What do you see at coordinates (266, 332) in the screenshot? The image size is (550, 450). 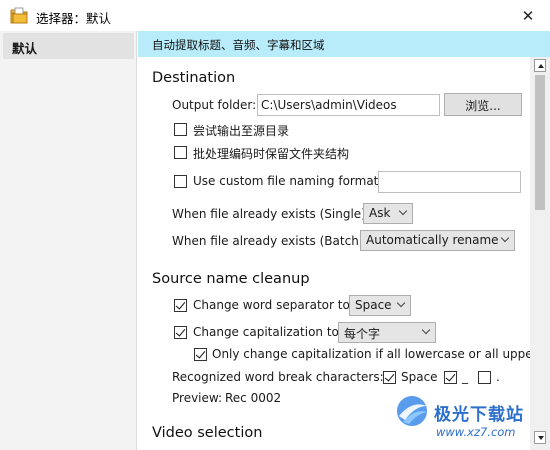 I see `capitalization-label: Change capitalization to` at bounding box center [266, 332].